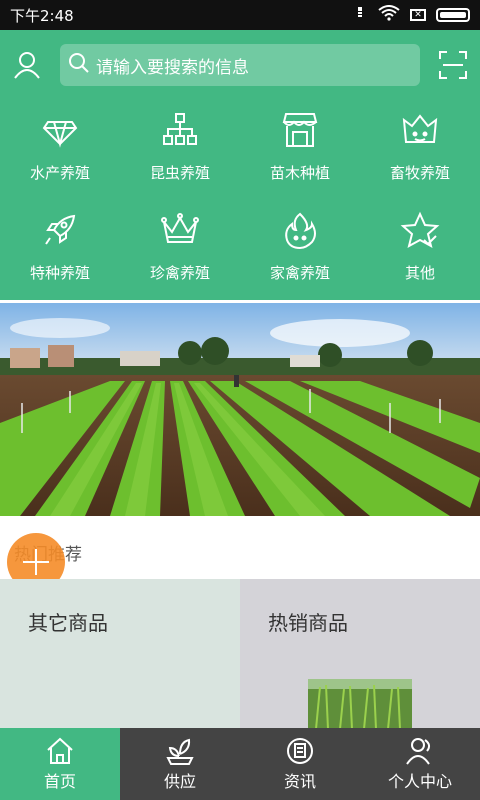 This screenshot has height=800, width=480. What do you see at coordinates (79, 65) in the screenshot?
I see `search-icon` at bounding box center [79, 65].